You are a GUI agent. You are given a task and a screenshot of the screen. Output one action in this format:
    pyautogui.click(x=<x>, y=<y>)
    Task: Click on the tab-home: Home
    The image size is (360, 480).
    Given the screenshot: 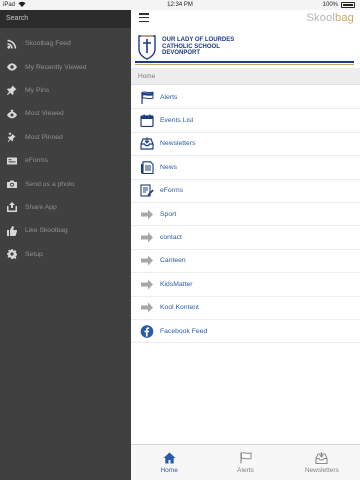 What is the action you would take?
    pyautogui.click(x=169, y=462)
    